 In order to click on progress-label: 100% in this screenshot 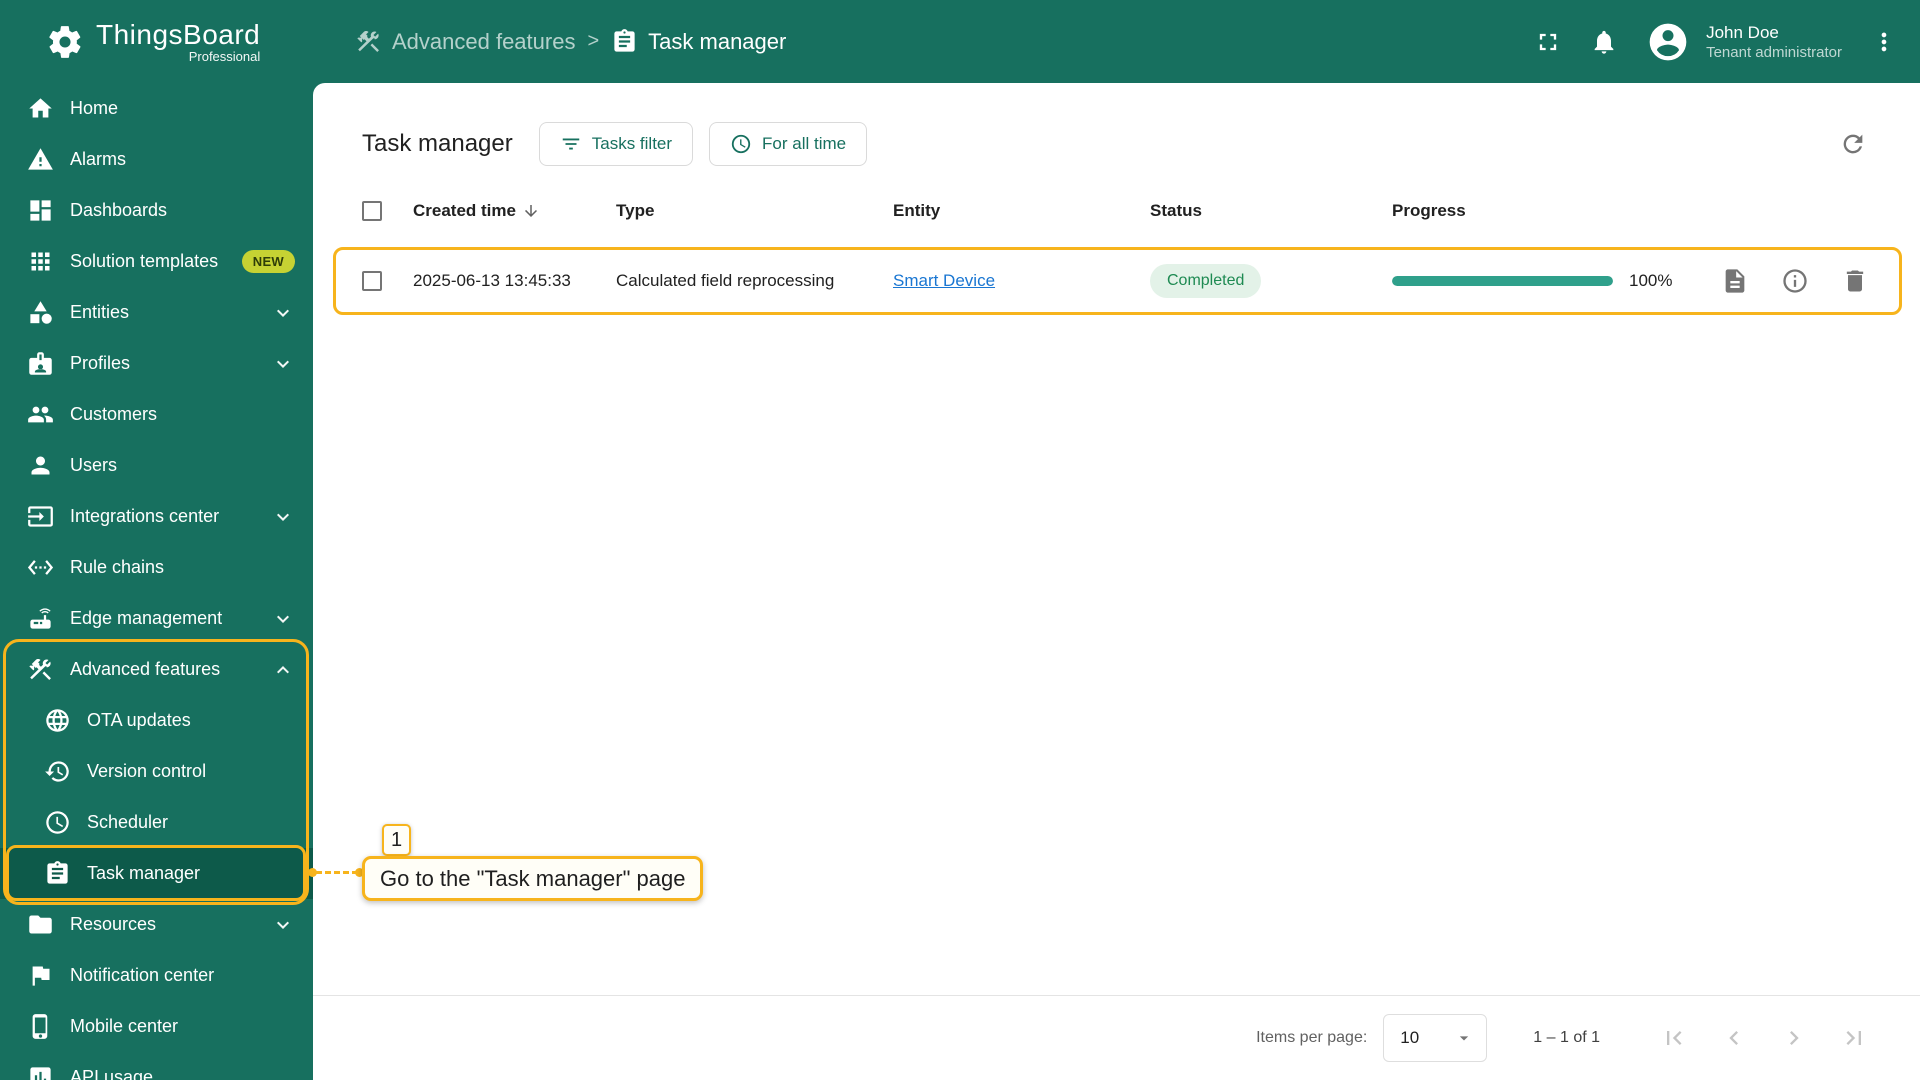, I will do `click(1651, 280)`.